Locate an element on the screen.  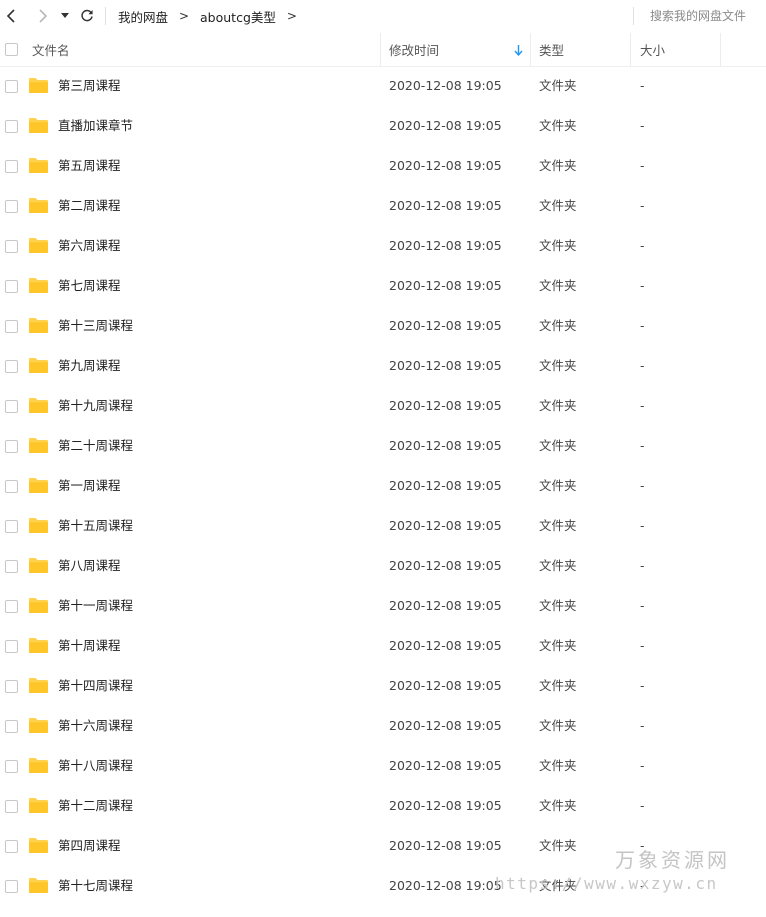
table-row: 第十一周课程 2020-12-08 19:05 文件夹 - is located at coordinates (383, 606).